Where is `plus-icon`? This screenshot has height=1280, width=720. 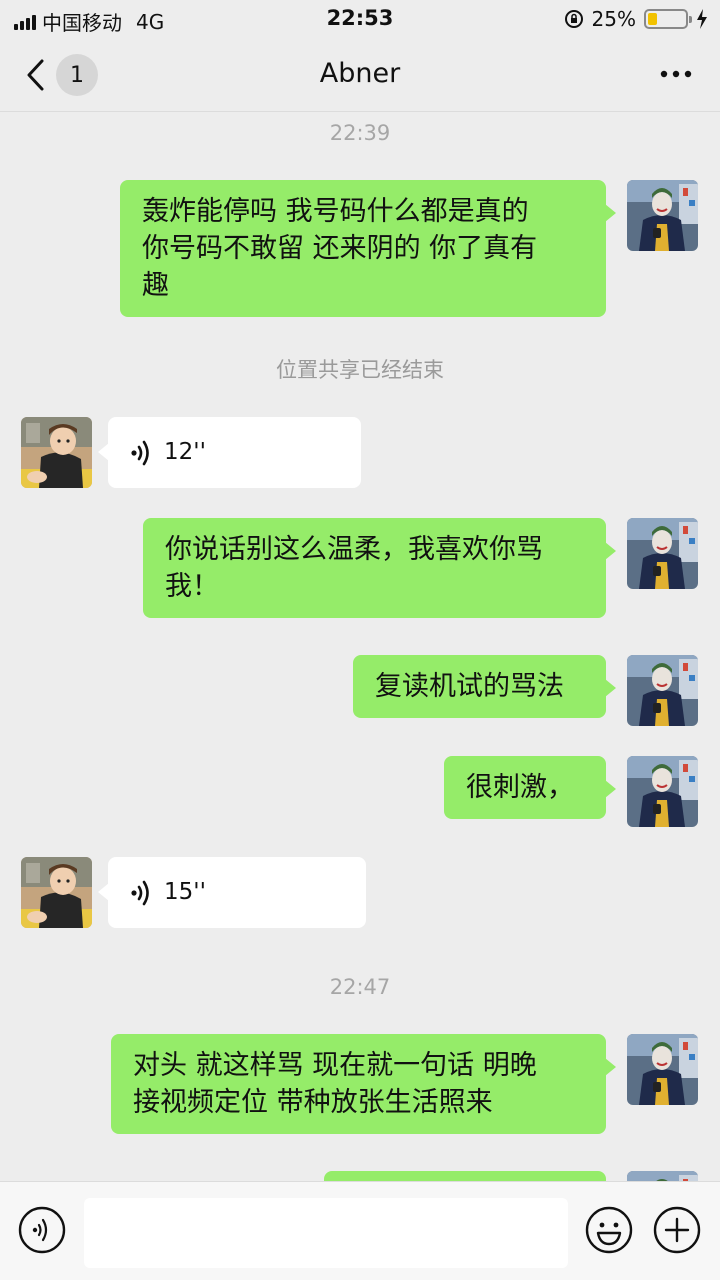 plus-icon is located at coordinates (677, 1230).